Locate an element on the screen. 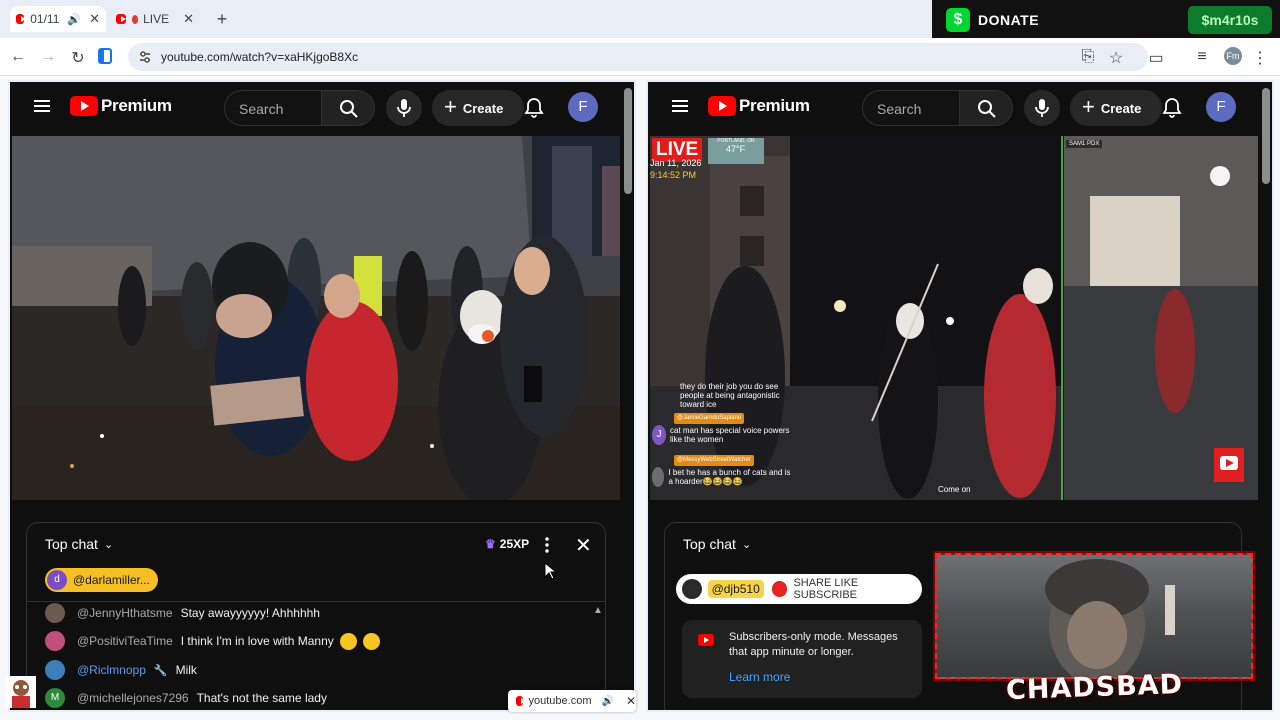 This screenshot has width=1280, height=720. message-author: @michellejones7296 is located at coordinates (133, 698).